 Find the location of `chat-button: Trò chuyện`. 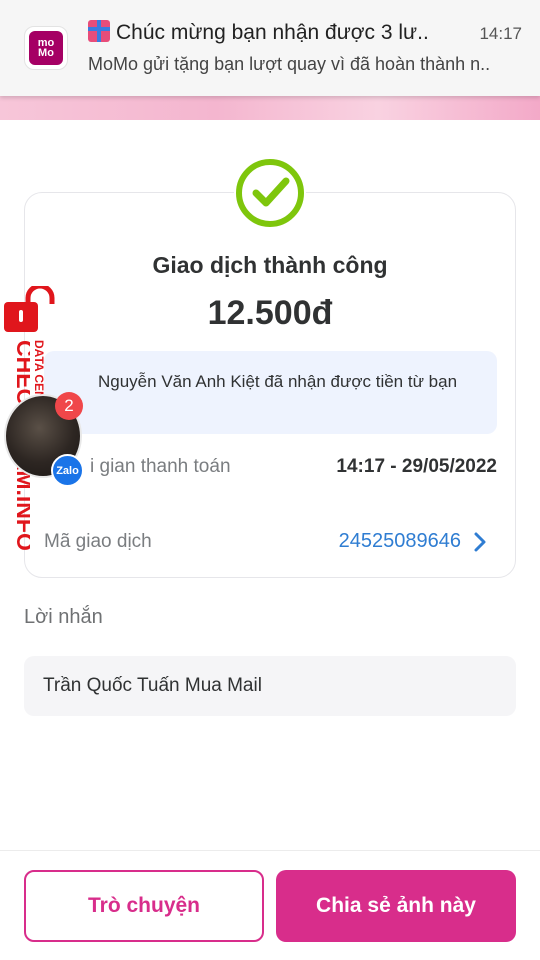

chat-button: Trò chuyện is located at coordinates (144, 906).